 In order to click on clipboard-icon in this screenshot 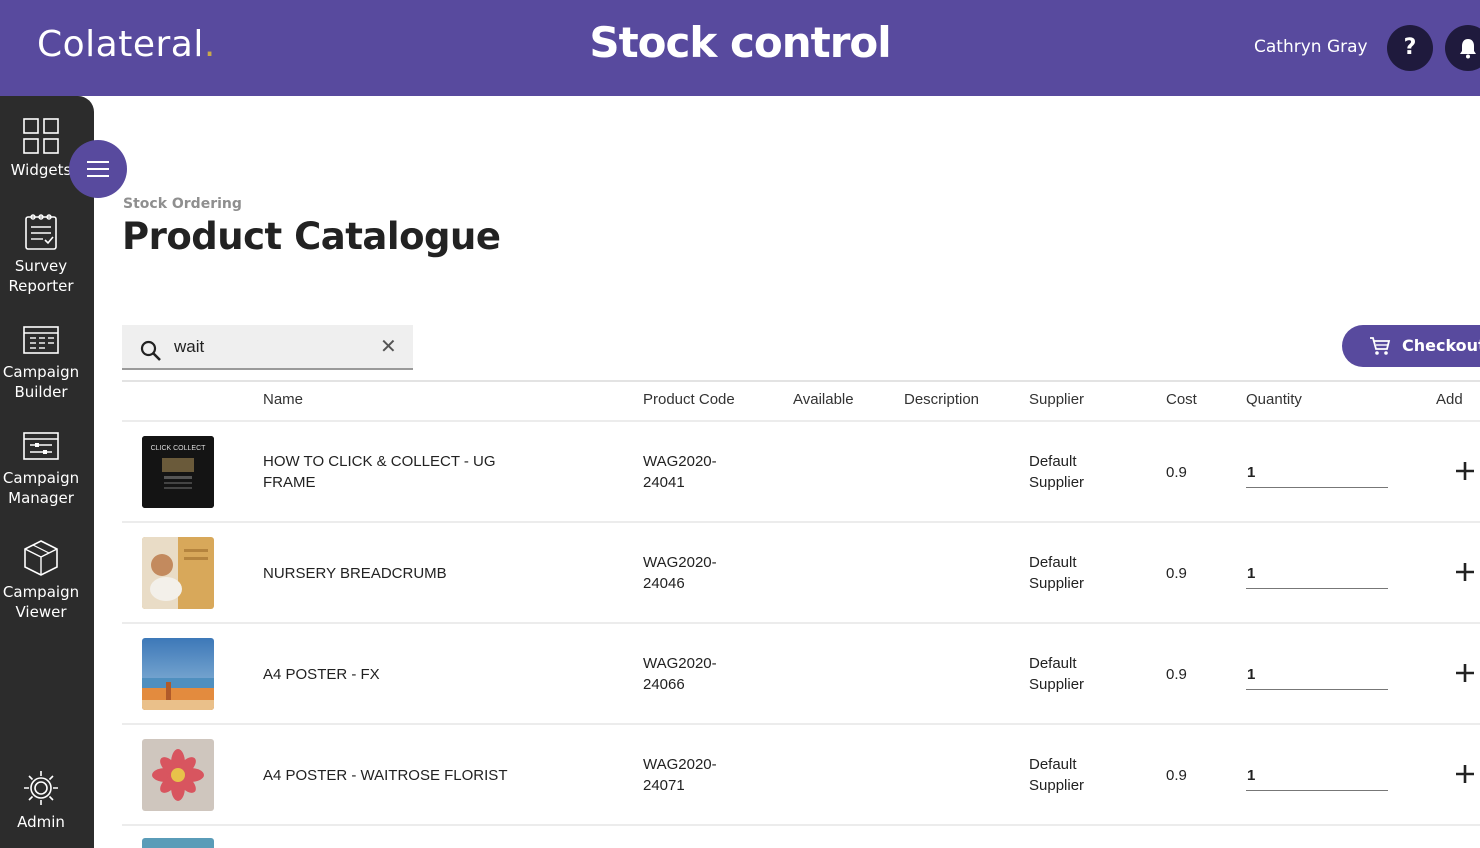, I will do `click(41, 232)`.